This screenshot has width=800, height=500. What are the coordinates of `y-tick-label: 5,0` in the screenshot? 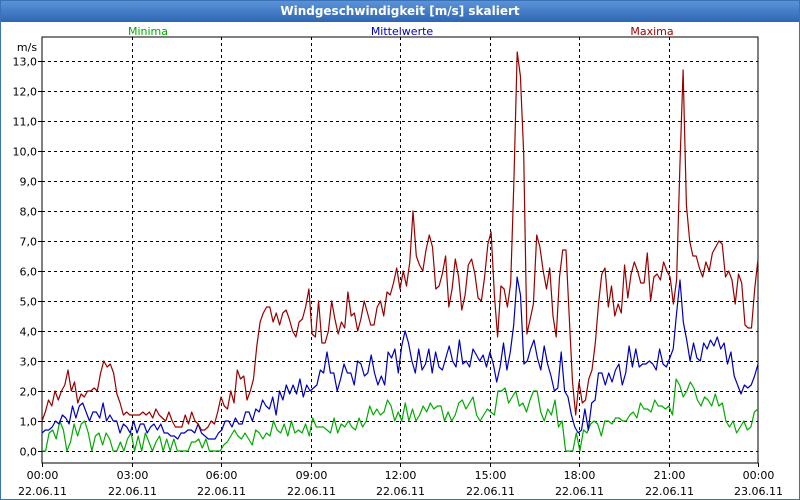 It's located at (29, 302).